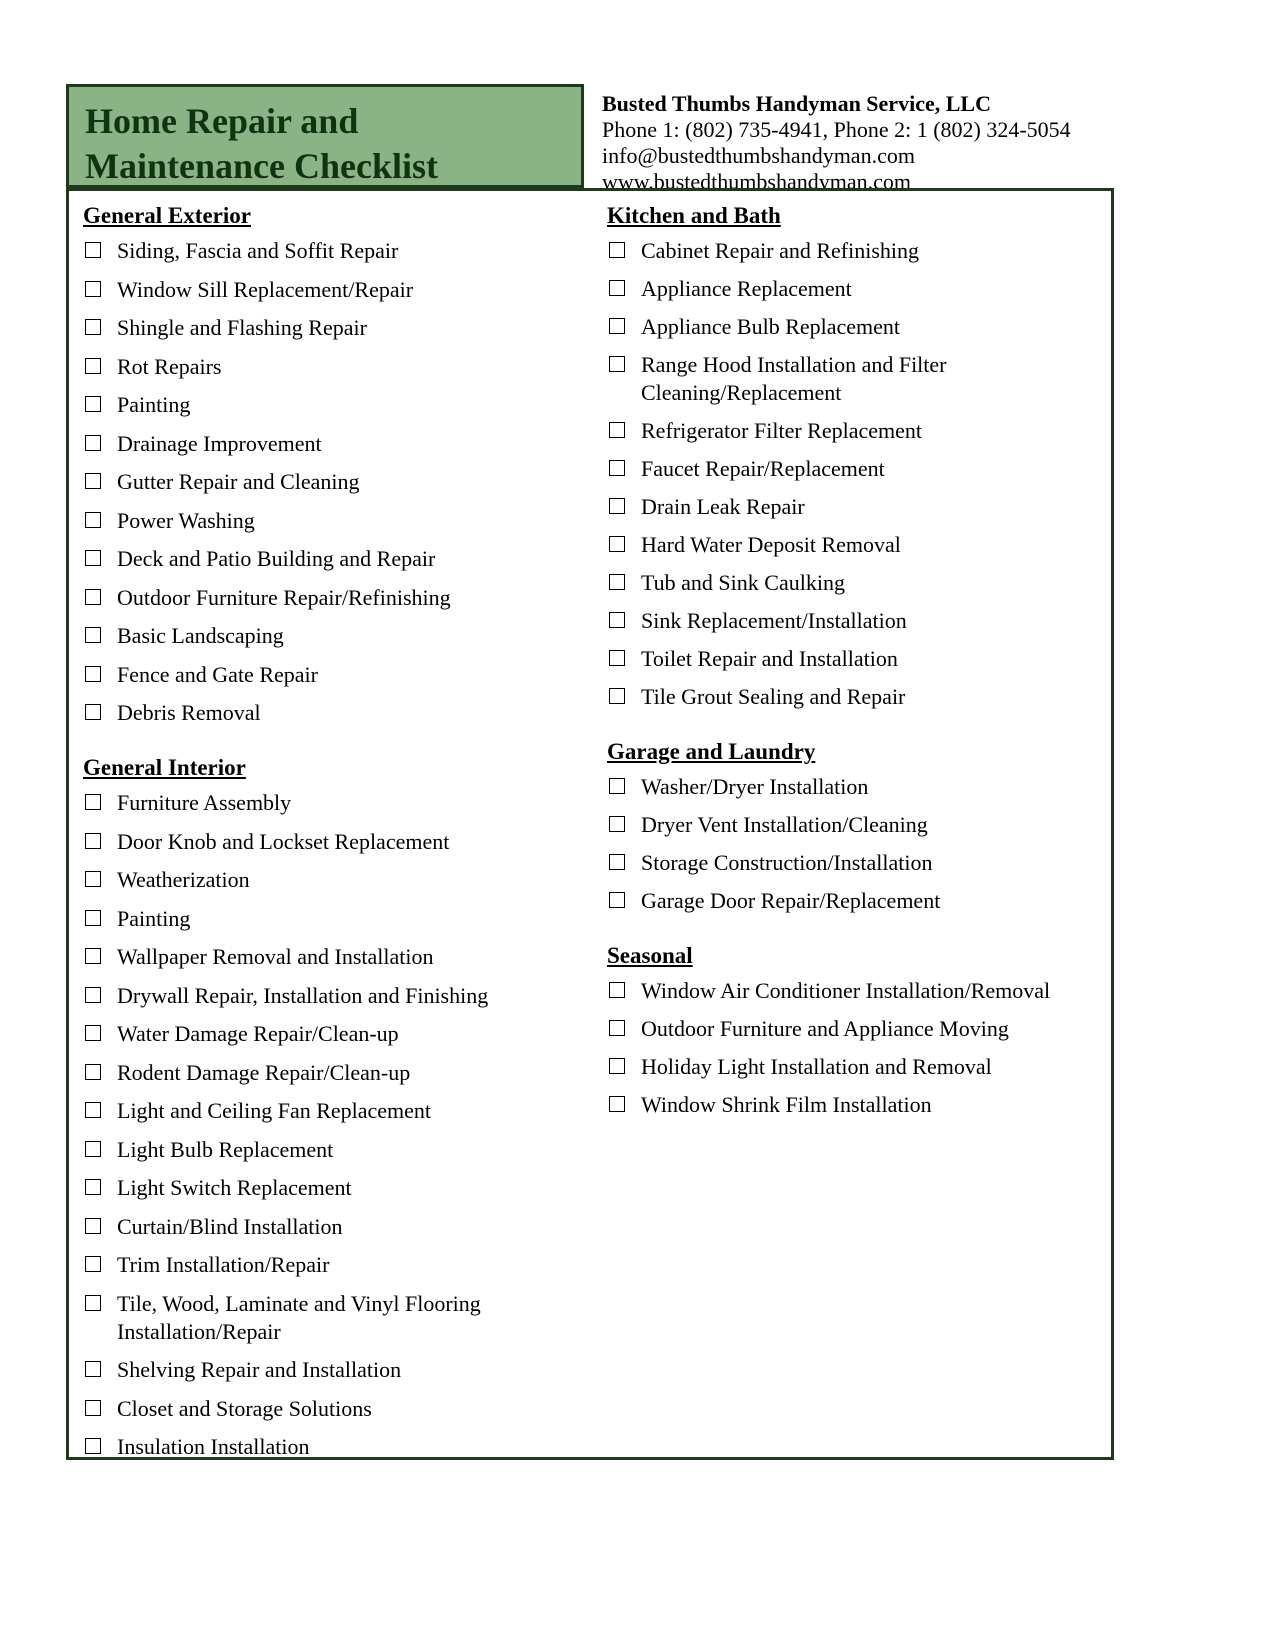 The height and width of the screenshot is (1650, 1275). Describe the element at coordinates (341, 444) in the screenshot. I see `checklist-item: Drainage Improvement` at that location.